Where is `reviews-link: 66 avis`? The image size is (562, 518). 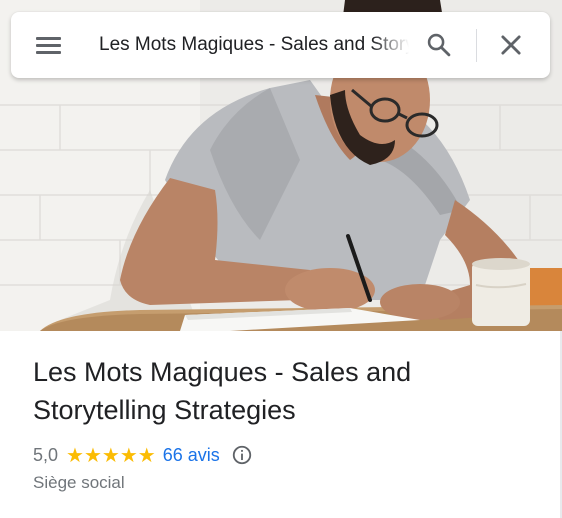 reviews-link: 66 avis is located at coordinates (191, 455).